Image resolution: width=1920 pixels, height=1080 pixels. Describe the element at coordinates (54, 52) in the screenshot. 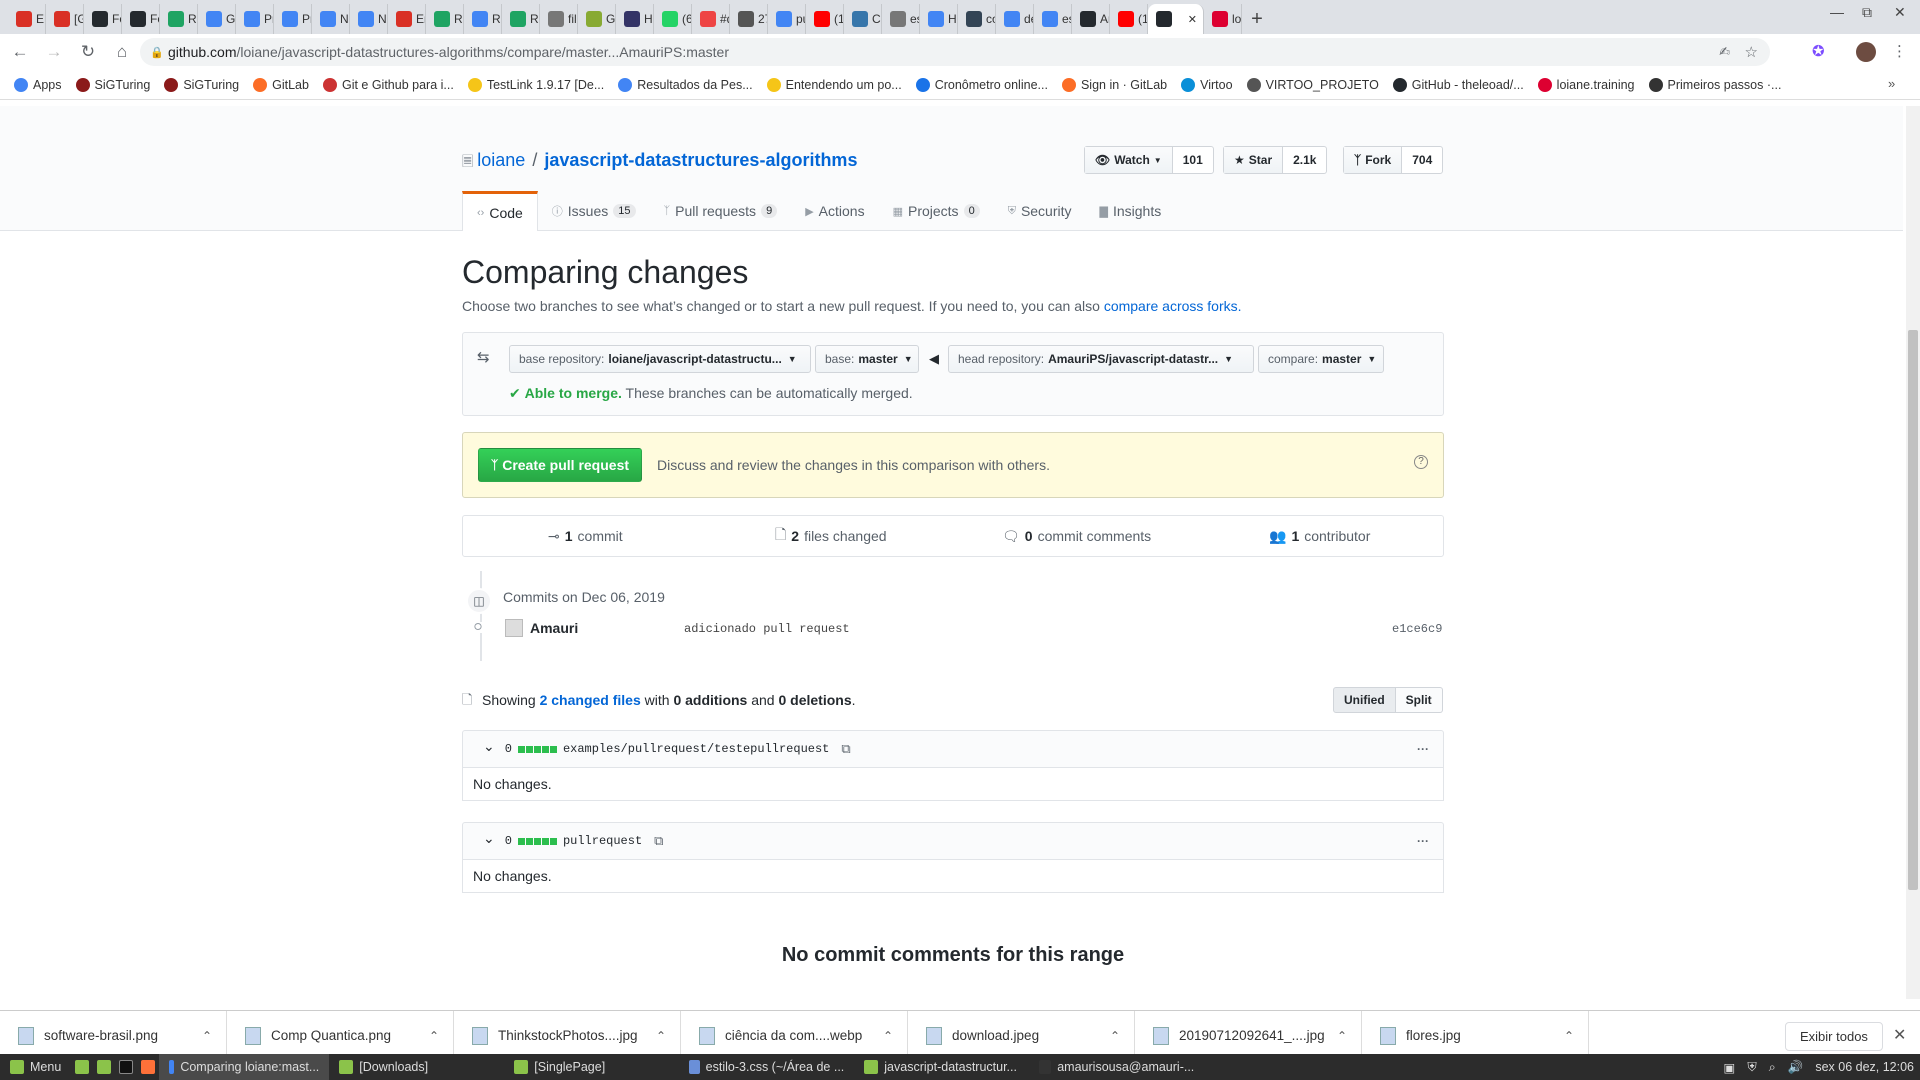

I see `forward-icon: →` at that location.